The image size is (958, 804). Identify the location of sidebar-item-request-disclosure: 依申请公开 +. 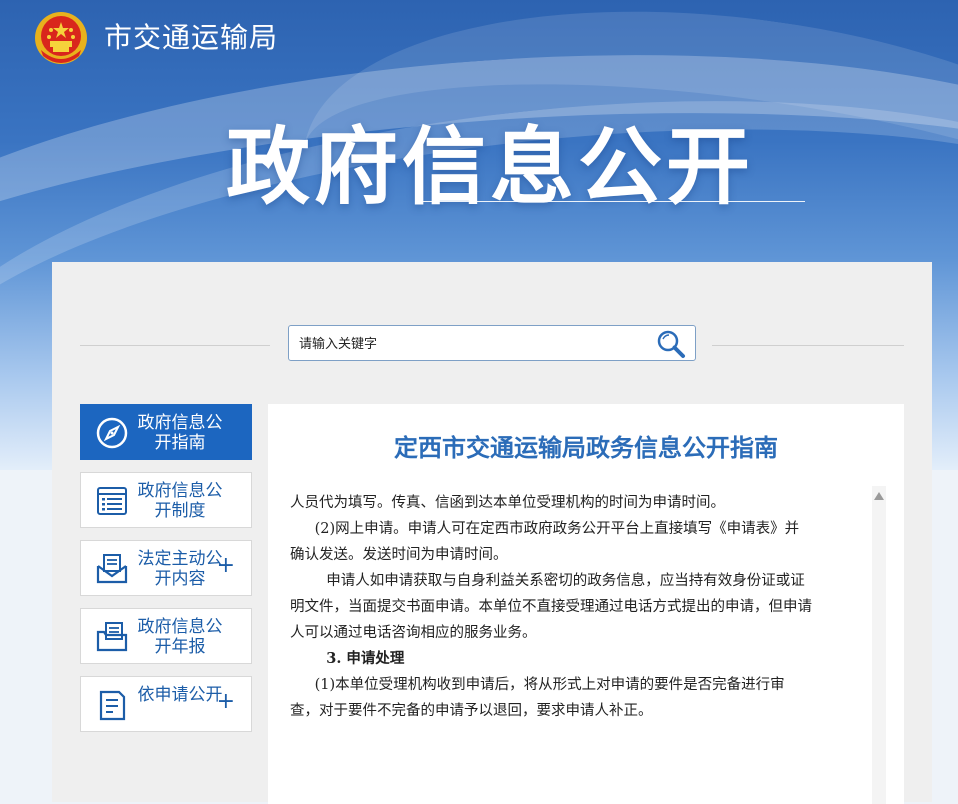
(166, 704).